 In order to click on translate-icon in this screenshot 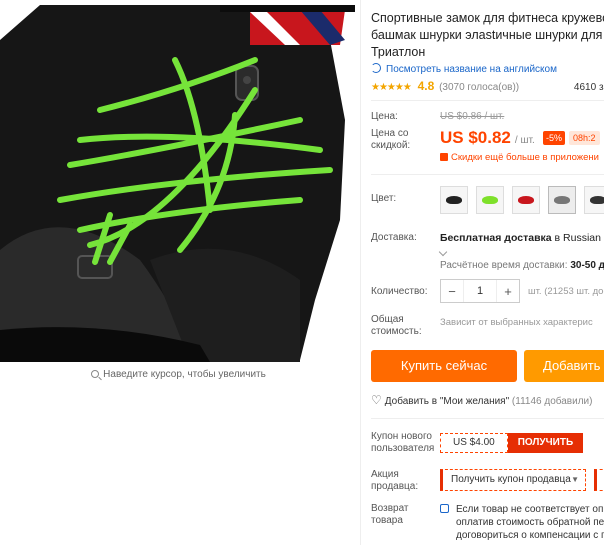, I will do `click(376, 68)`.